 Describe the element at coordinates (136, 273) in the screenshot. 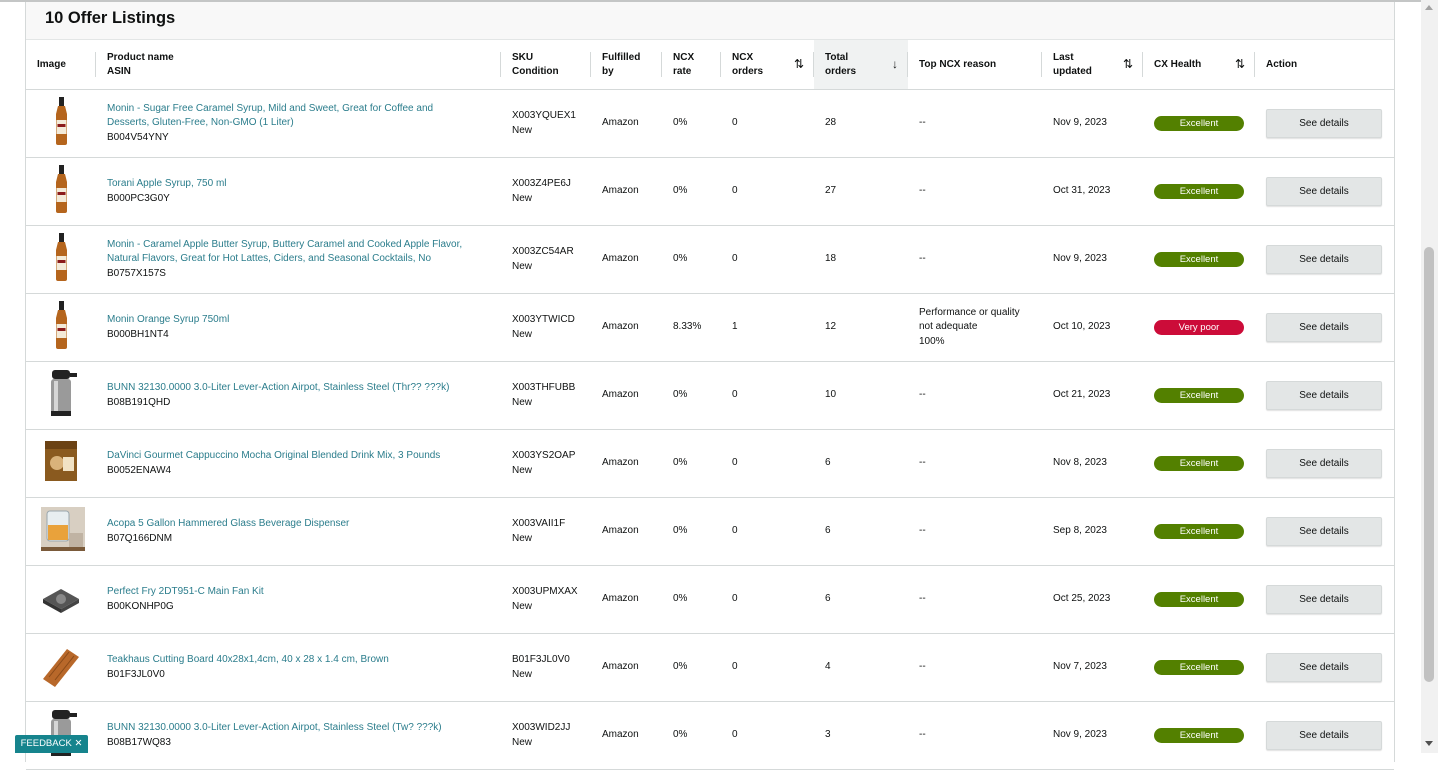

I see `asin: B0757X157S` at that location.